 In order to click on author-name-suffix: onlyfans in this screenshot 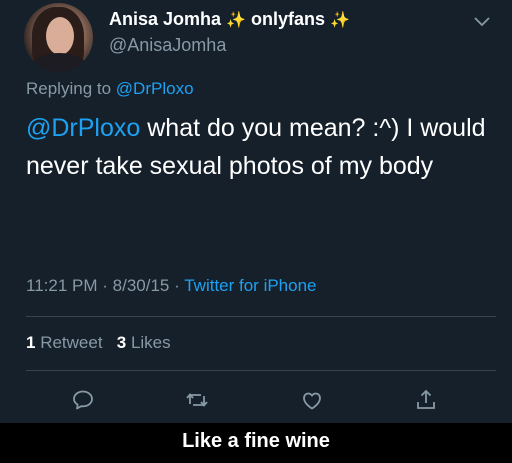, I will do `click(288, 19)`.